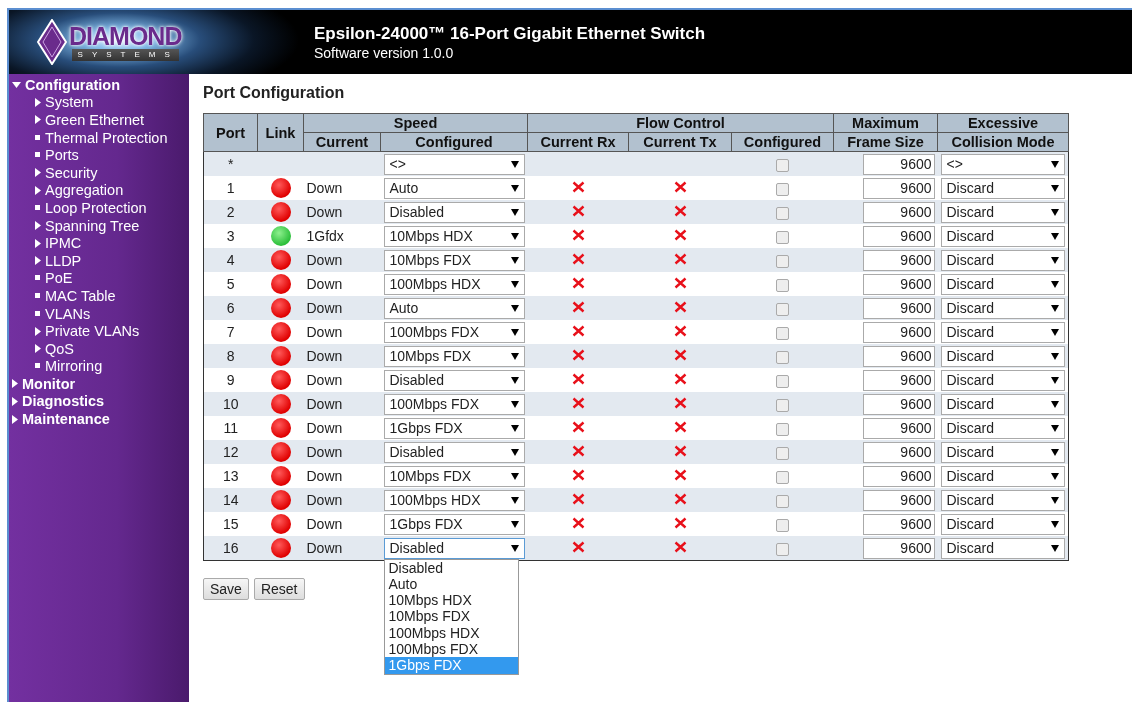  What do you see at coordinates (95, 120) in the screenshot?
I see `nav-link: Green Ethernet` at bounding box center [95, 120].